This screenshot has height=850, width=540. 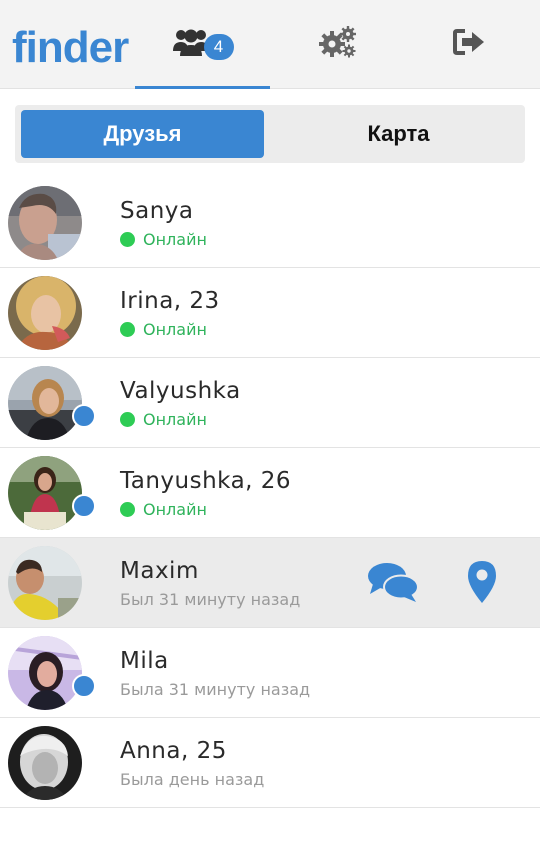 I want to click on status-text: Была 31 минуту назад, so click(x=215, y=689).